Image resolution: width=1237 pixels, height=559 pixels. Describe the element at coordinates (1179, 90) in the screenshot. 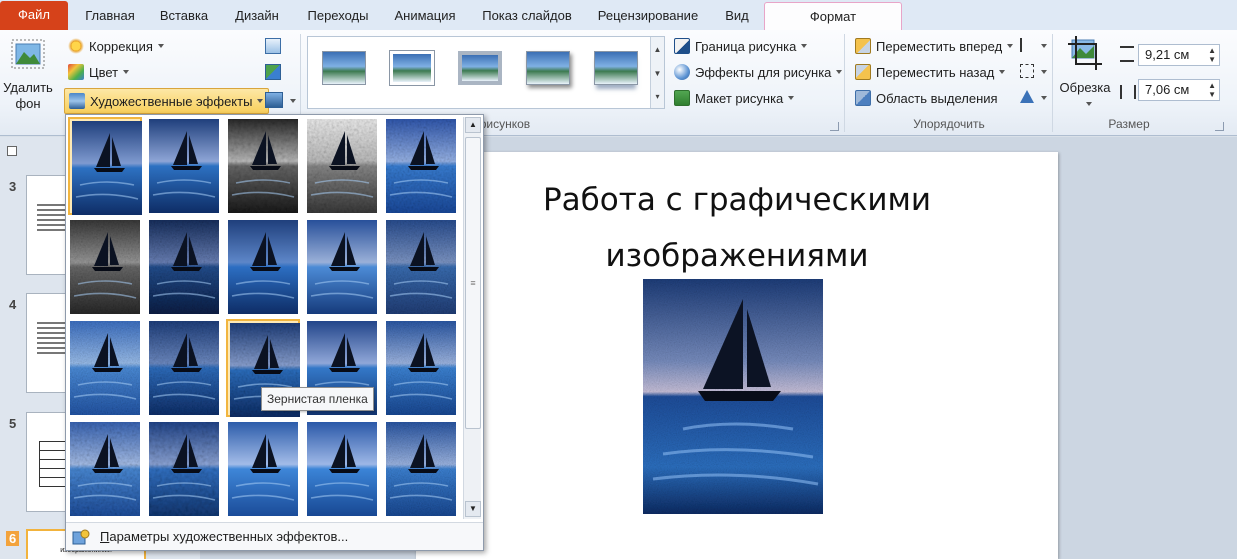

I see `width-input: 7,06 см ▲ ▼` at that location.